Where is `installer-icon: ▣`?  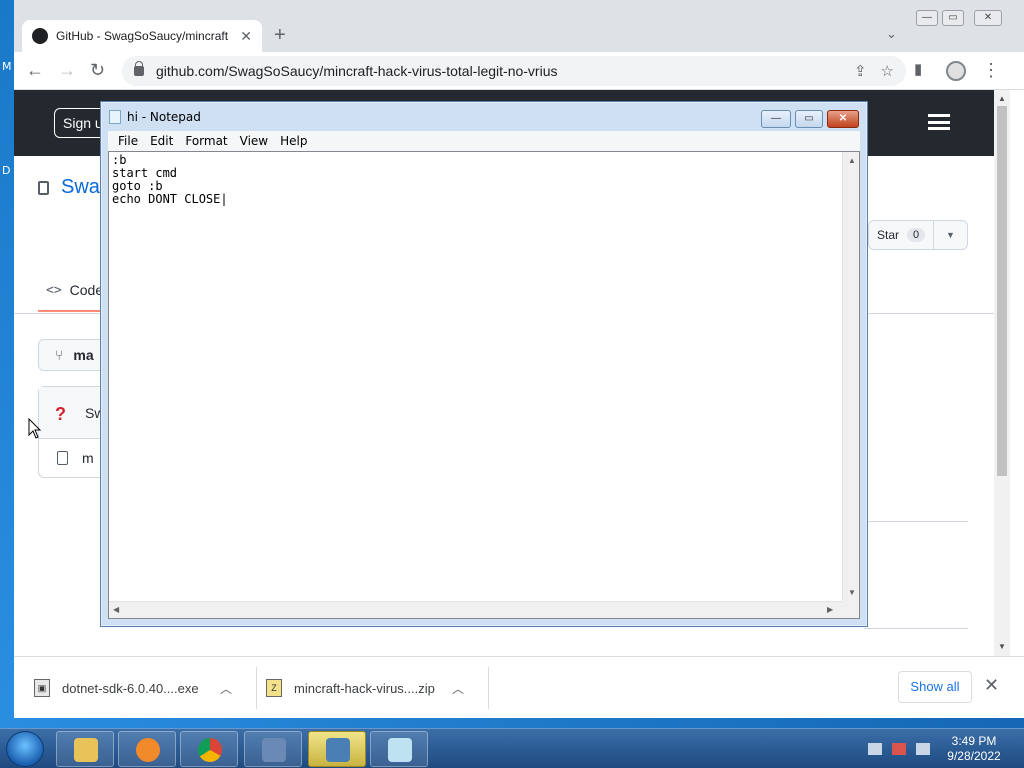
installer-icon: ▣ is located at coordinates (42, 688).